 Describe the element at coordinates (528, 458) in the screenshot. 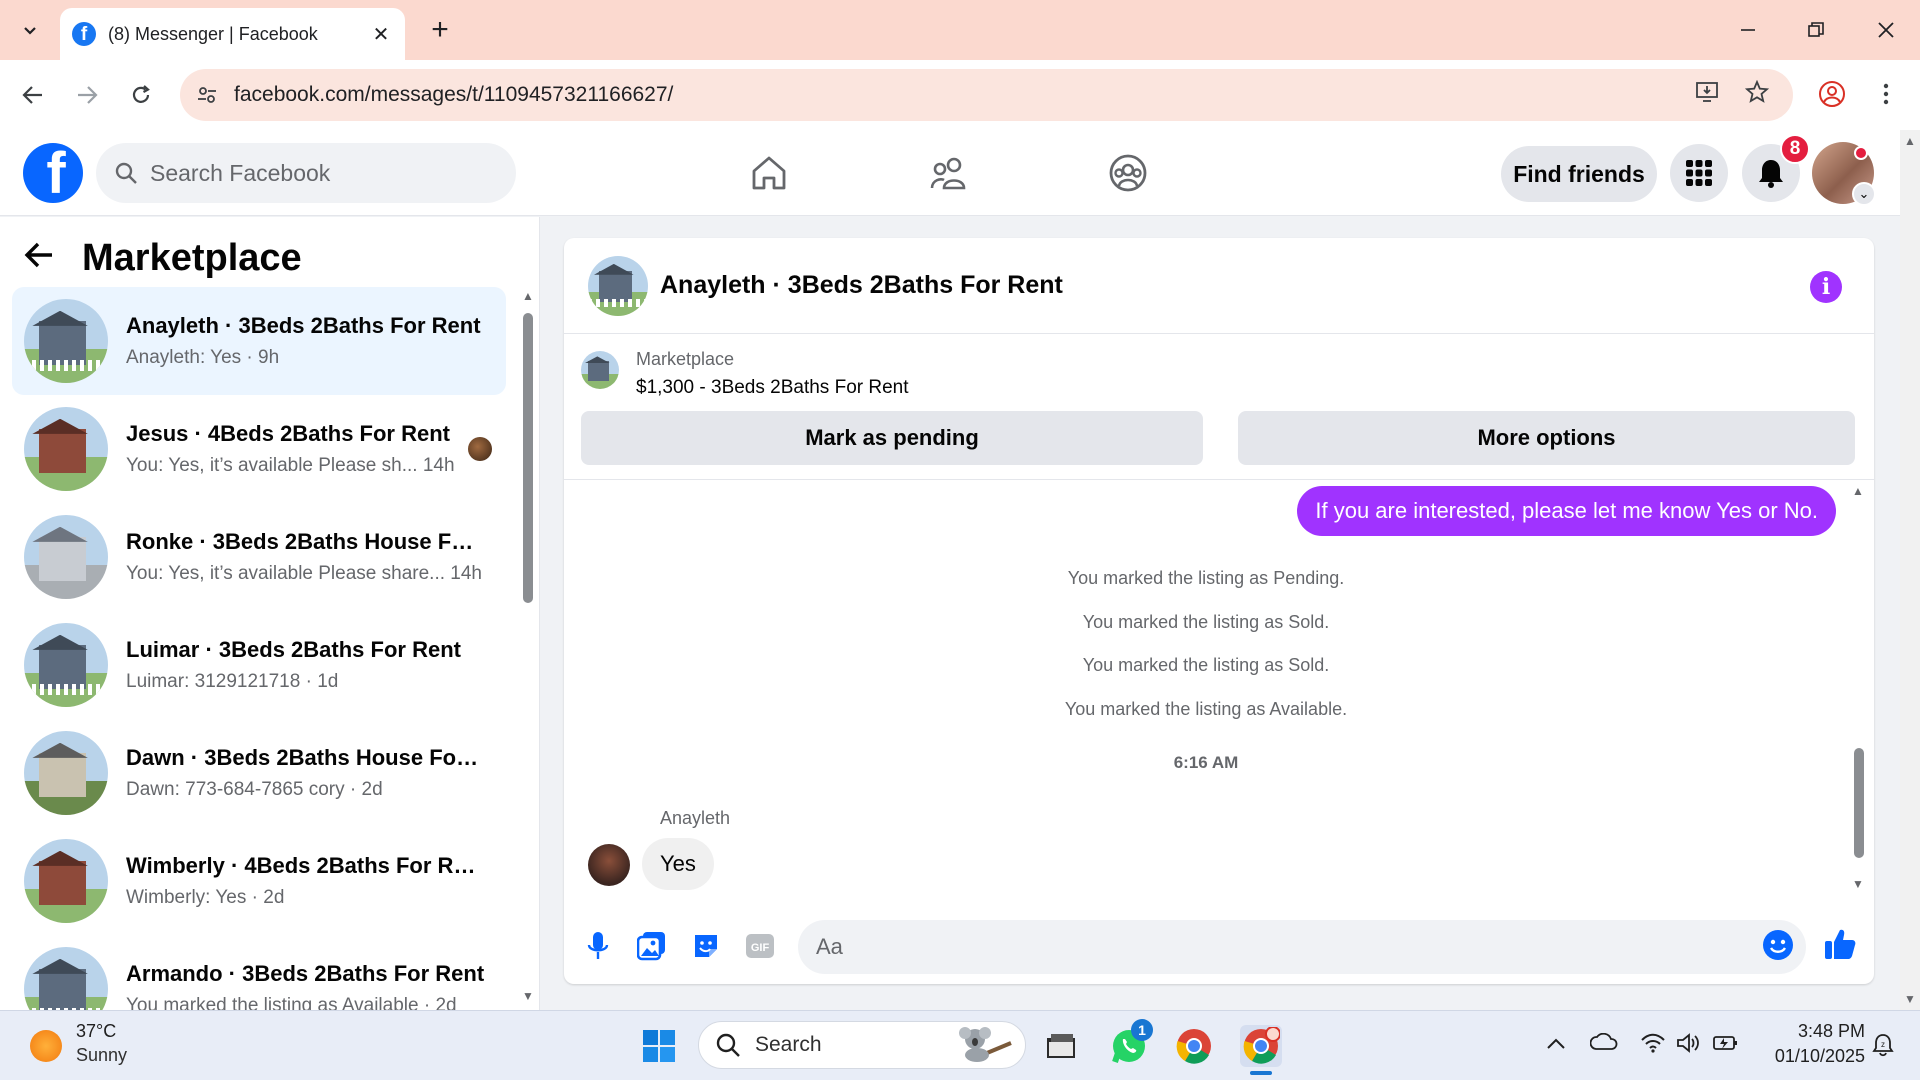

I see `conversation-list-scrollbar` at that location.